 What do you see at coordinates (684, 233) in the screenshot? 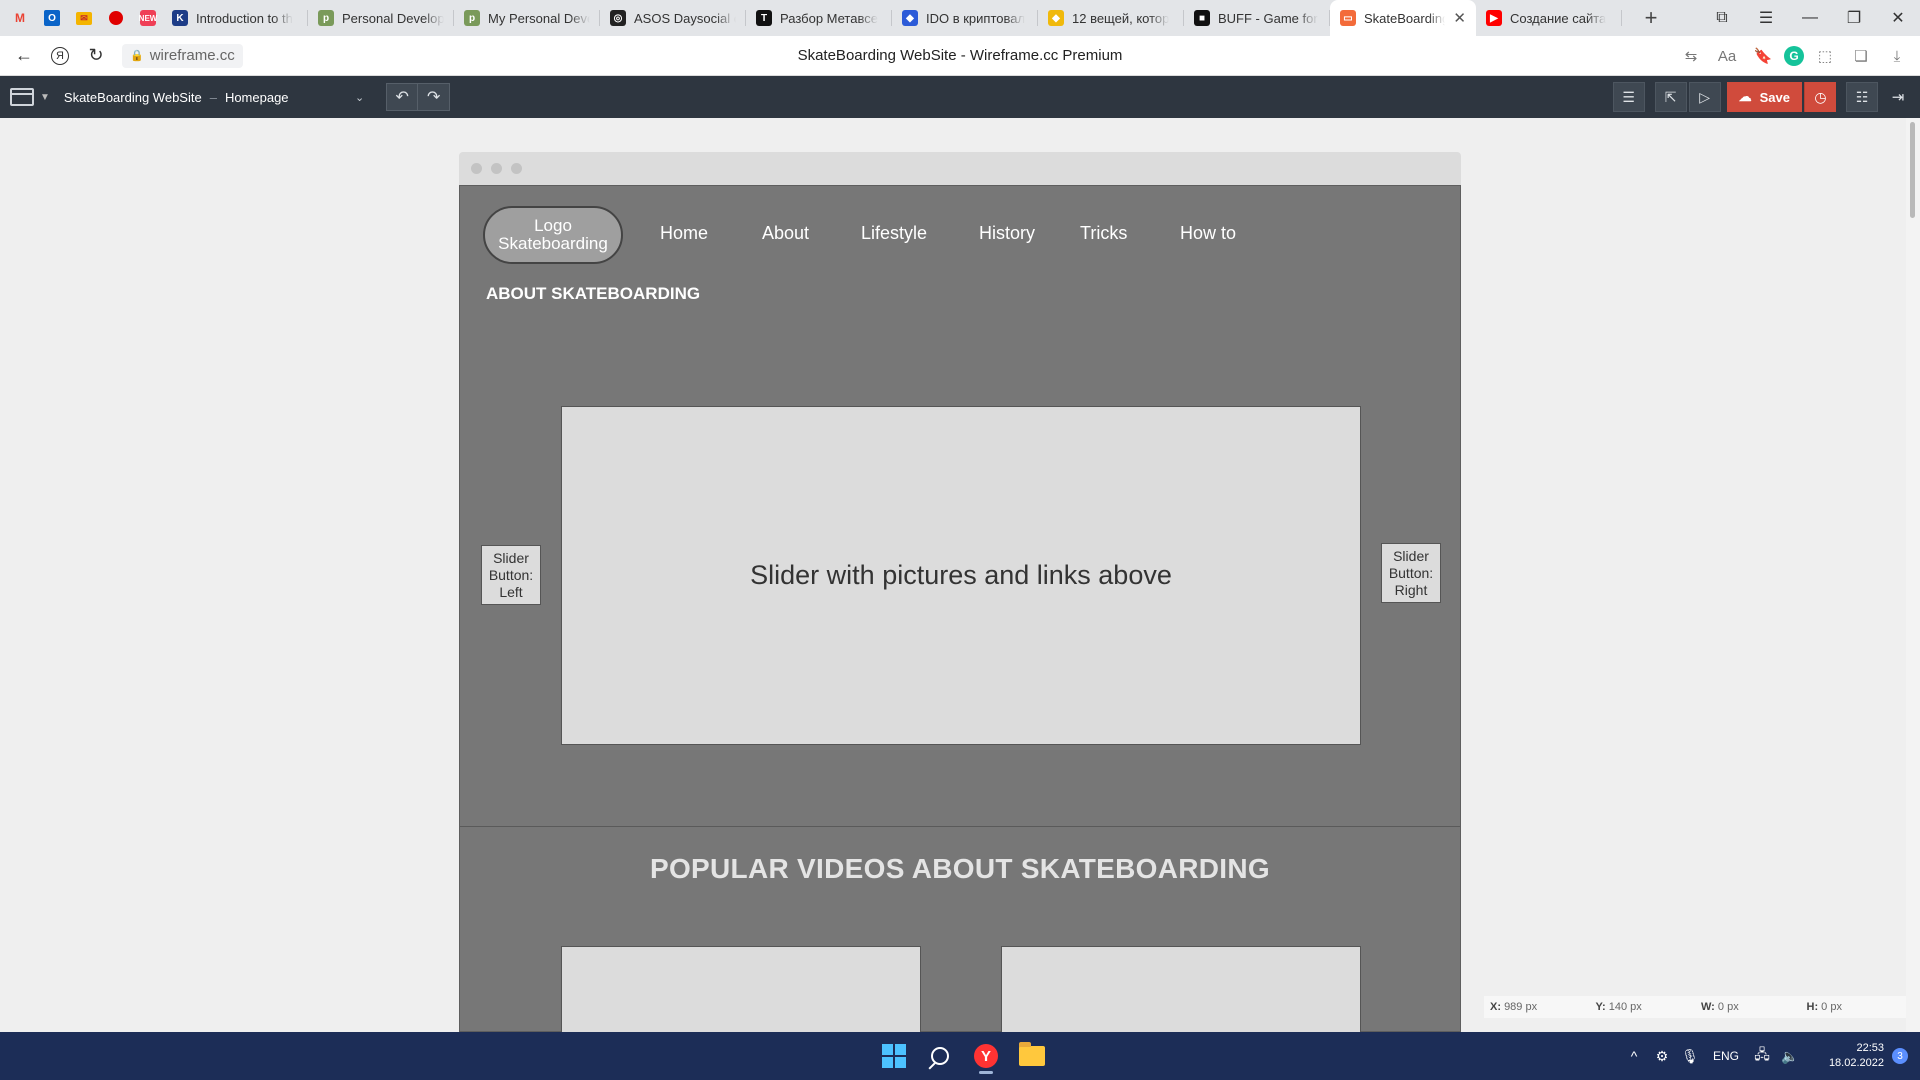
I see `nav-item-home: Home` at bounding box center [684, 233].